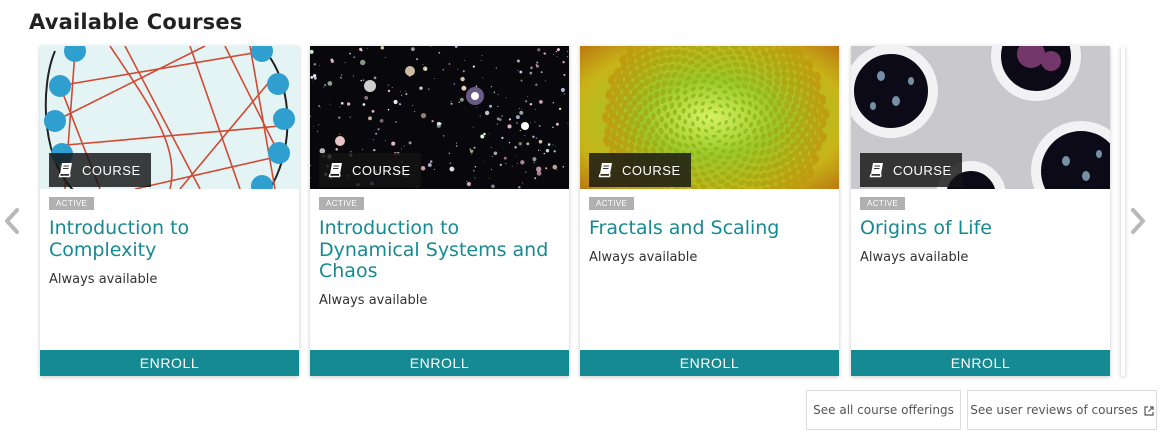 Image resolution: width=1168 pixels, height=441 pixels. What do you see at coordinates (709, 228) in the screenshot?
I see `course-title: Fractals and Scaling` at bounding box center [709, 228].